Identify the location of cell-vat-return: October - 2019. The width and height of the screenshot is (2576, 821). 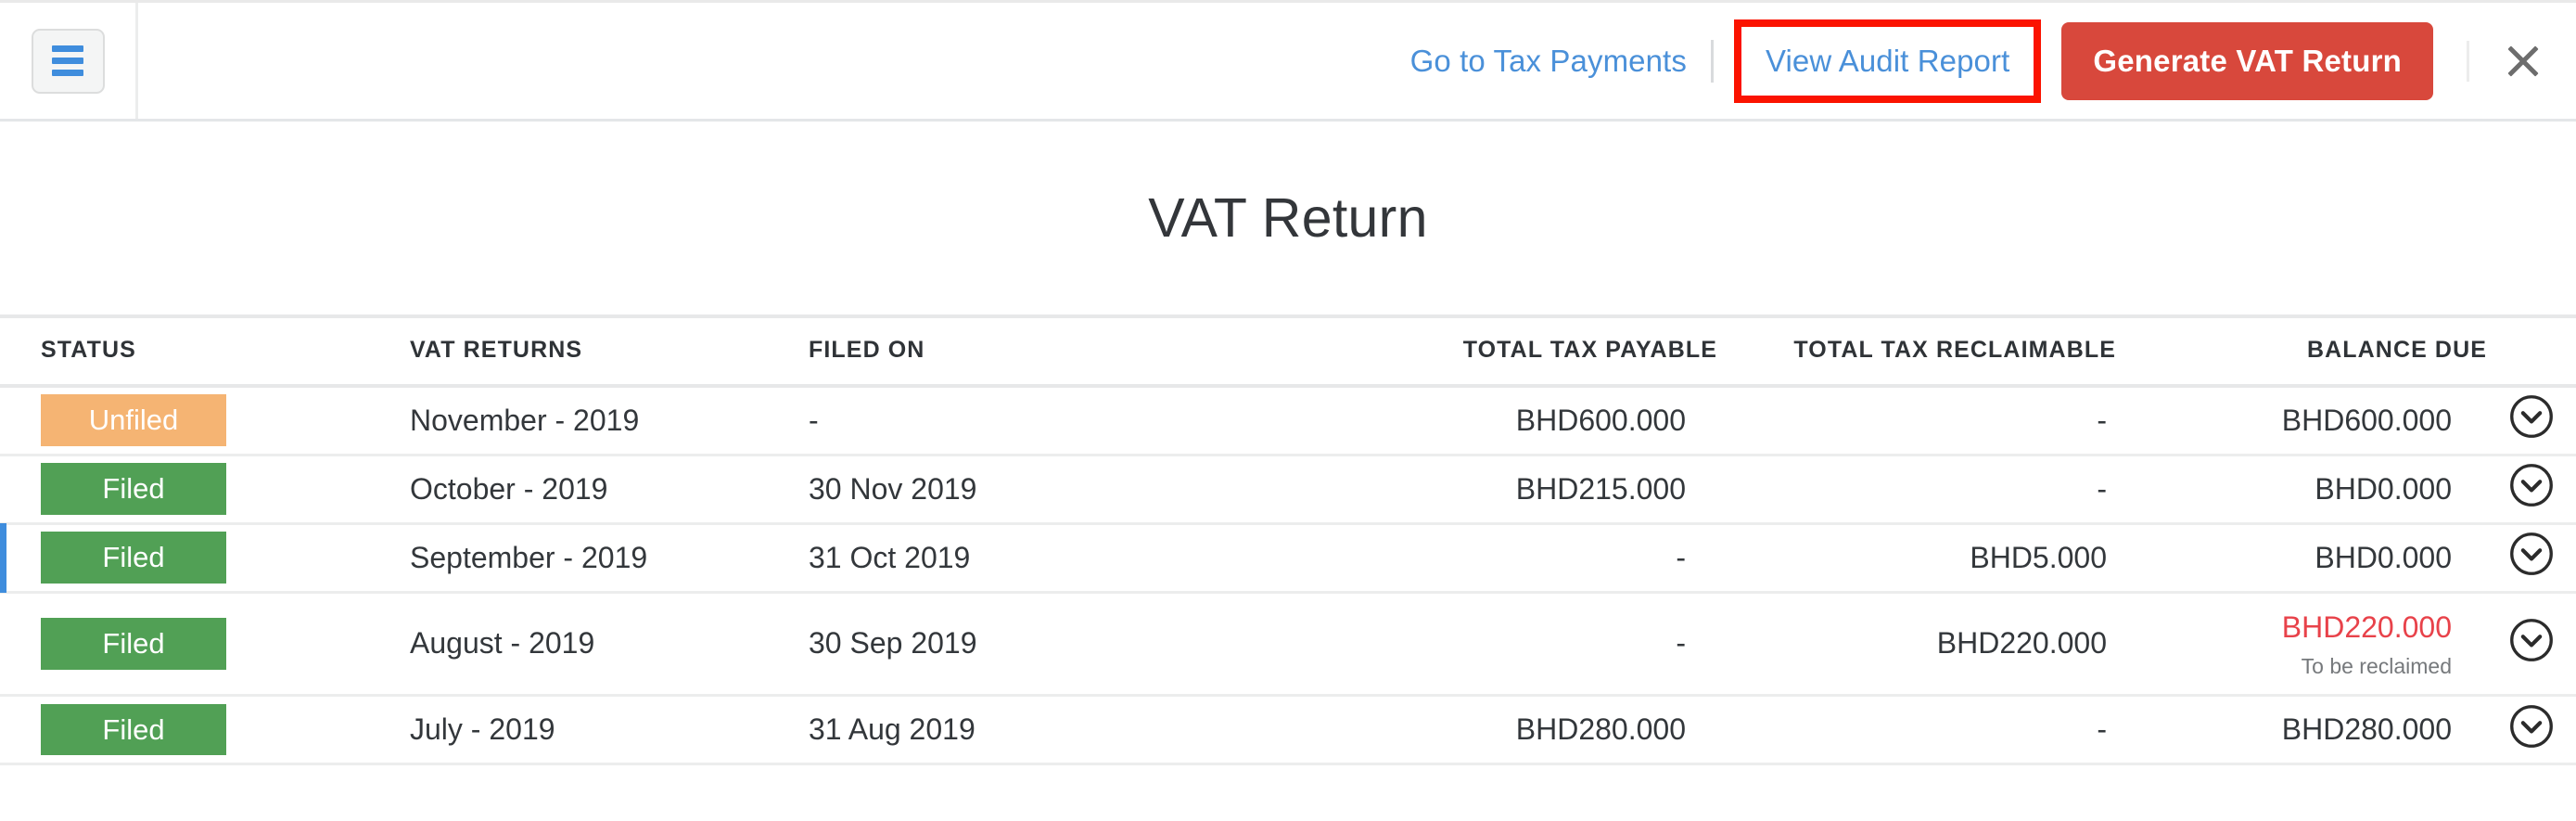
(609, 490).